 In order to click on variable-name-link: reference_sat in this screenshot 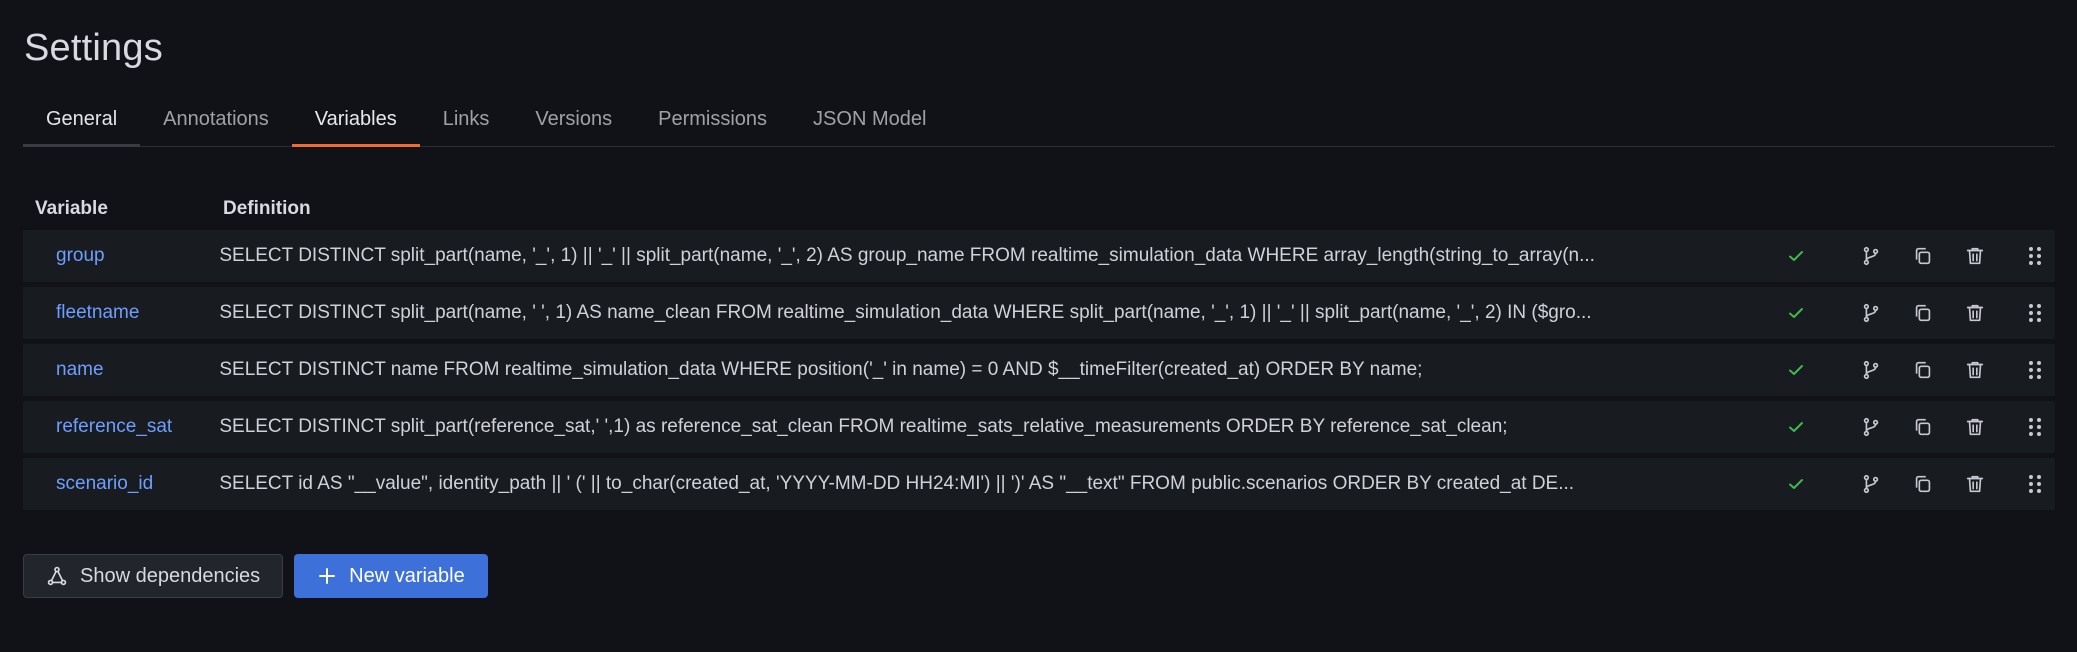, I will do `click(121, 427)`.